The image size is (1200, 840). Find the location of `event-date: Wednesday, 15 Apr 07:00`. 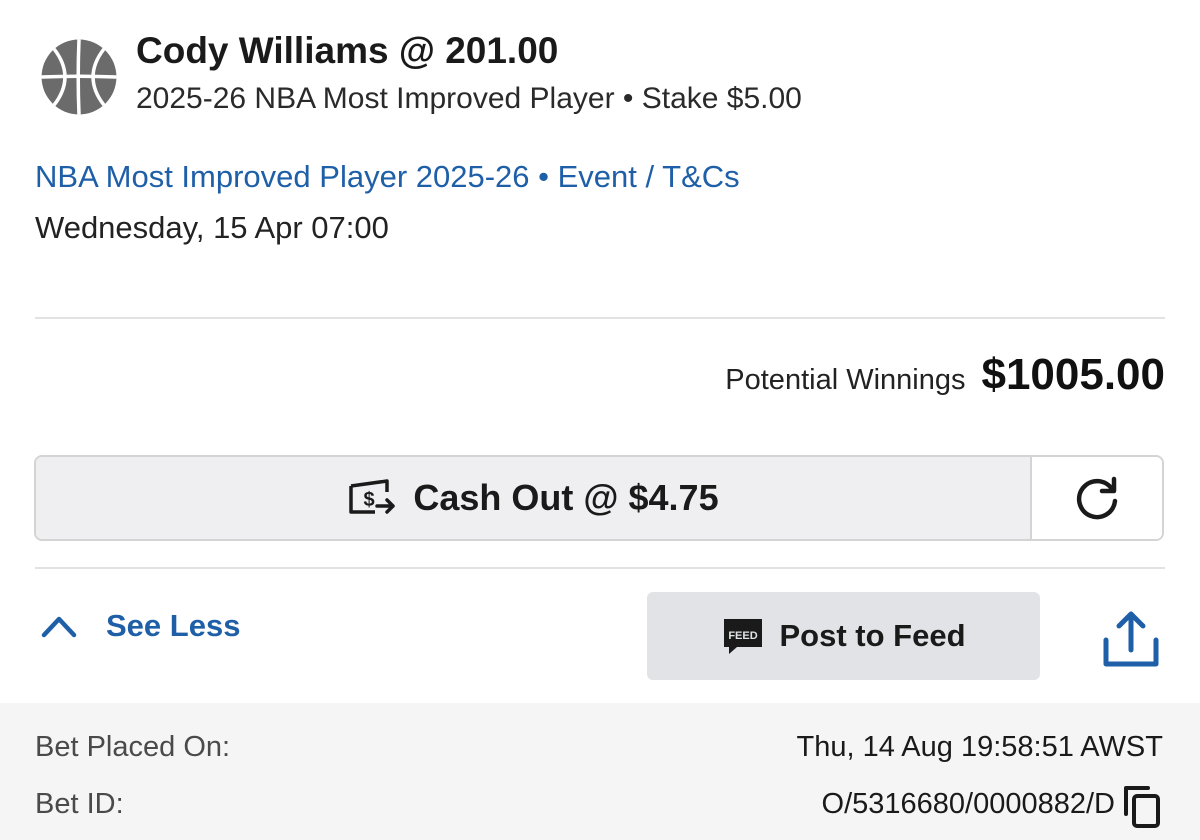

event-date: Wednesday, 15 Apr 07:00 is located at coordinates (212, 227).